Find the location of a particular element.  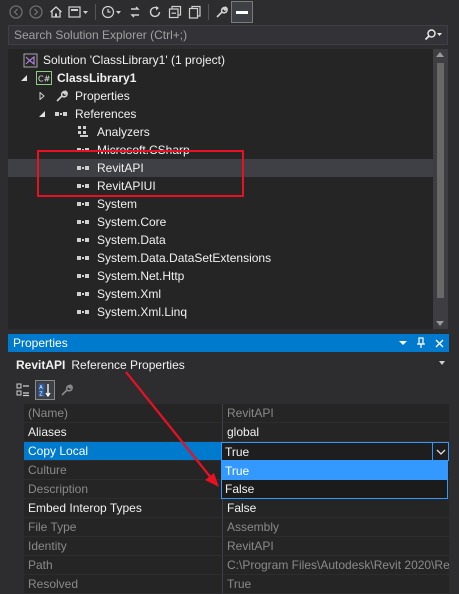

property-pages-wrench-icon is located at coordinates (67, 390).